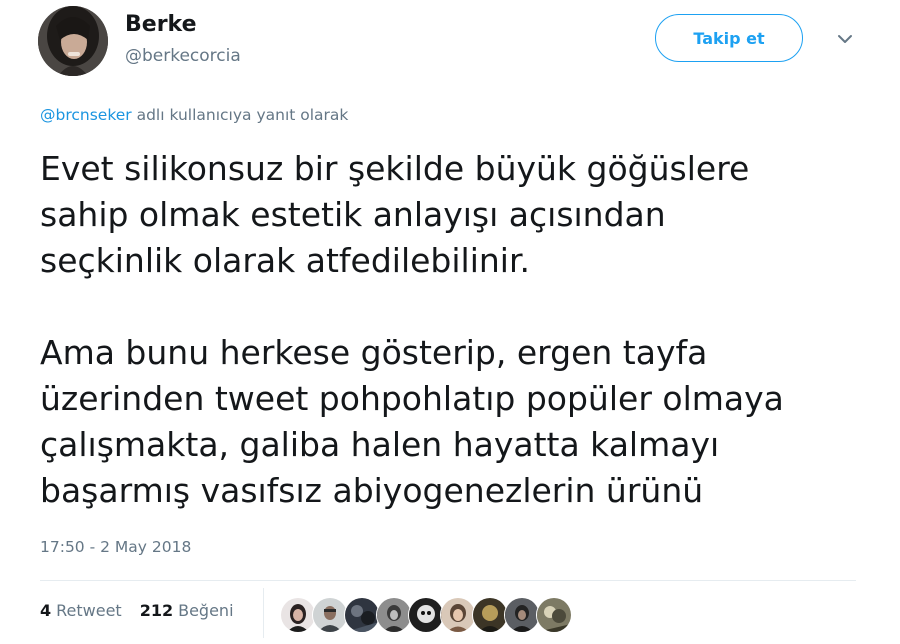  I want to click on like-stat: 212 Beğeni, so click(187, 610).